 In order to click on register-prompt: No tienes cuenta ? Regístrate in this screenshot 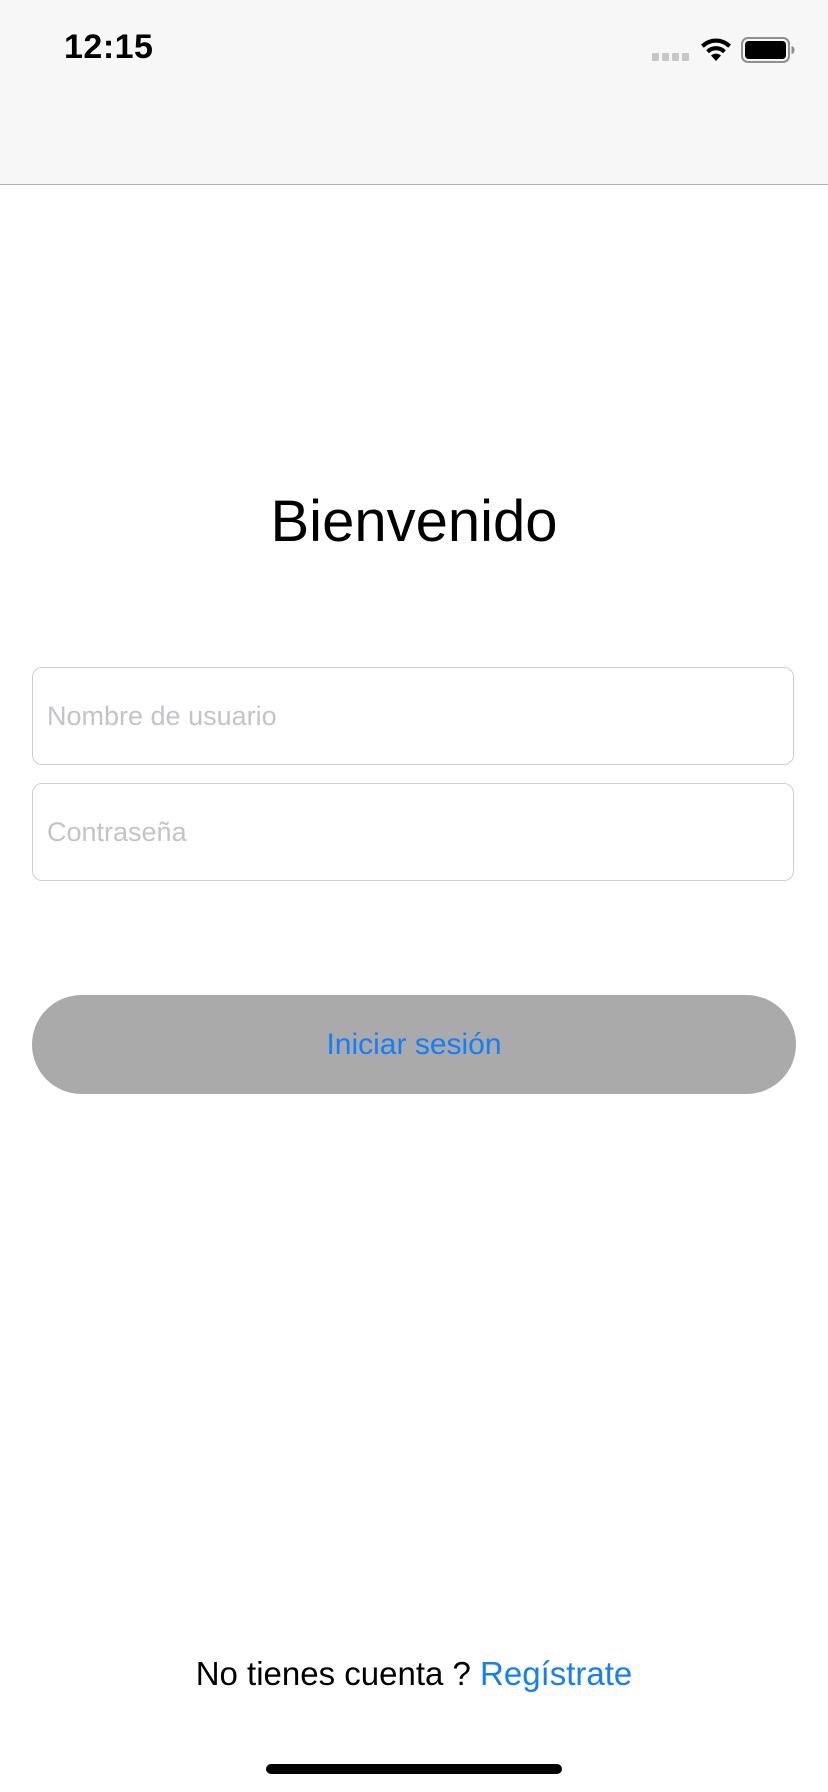, I will do `click(414, 1674)`.